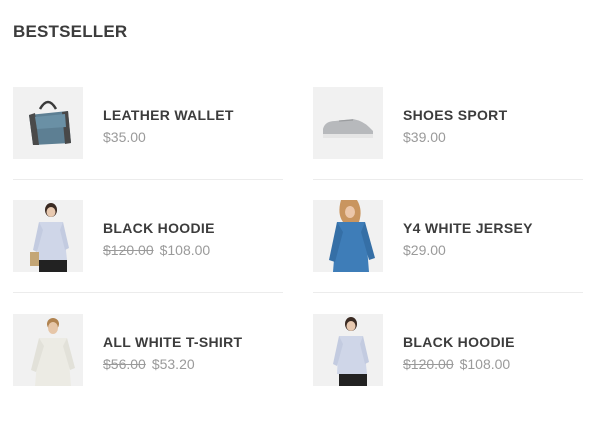 Image resolution: width=598 pixels, height=428 pixels. What do you see at coordinates (168, 137) in the screenshot?
I see `product-price-row: $35.00` at bounding box center [168, 137].